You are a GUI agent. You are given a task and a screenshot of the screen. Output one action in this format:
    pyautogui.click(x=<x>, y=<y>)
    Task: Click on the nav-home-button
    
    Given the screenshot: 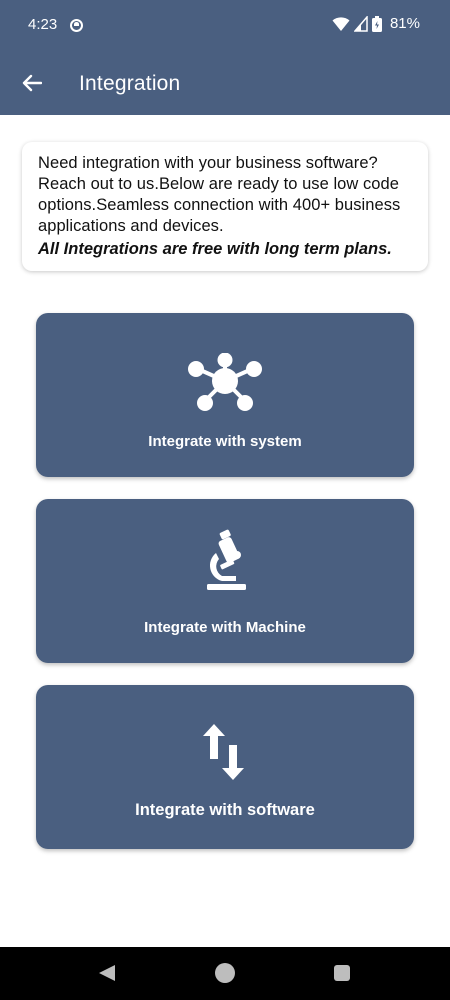 What is the action you would take?
    pyautogui.click(x=225, y=973)
    